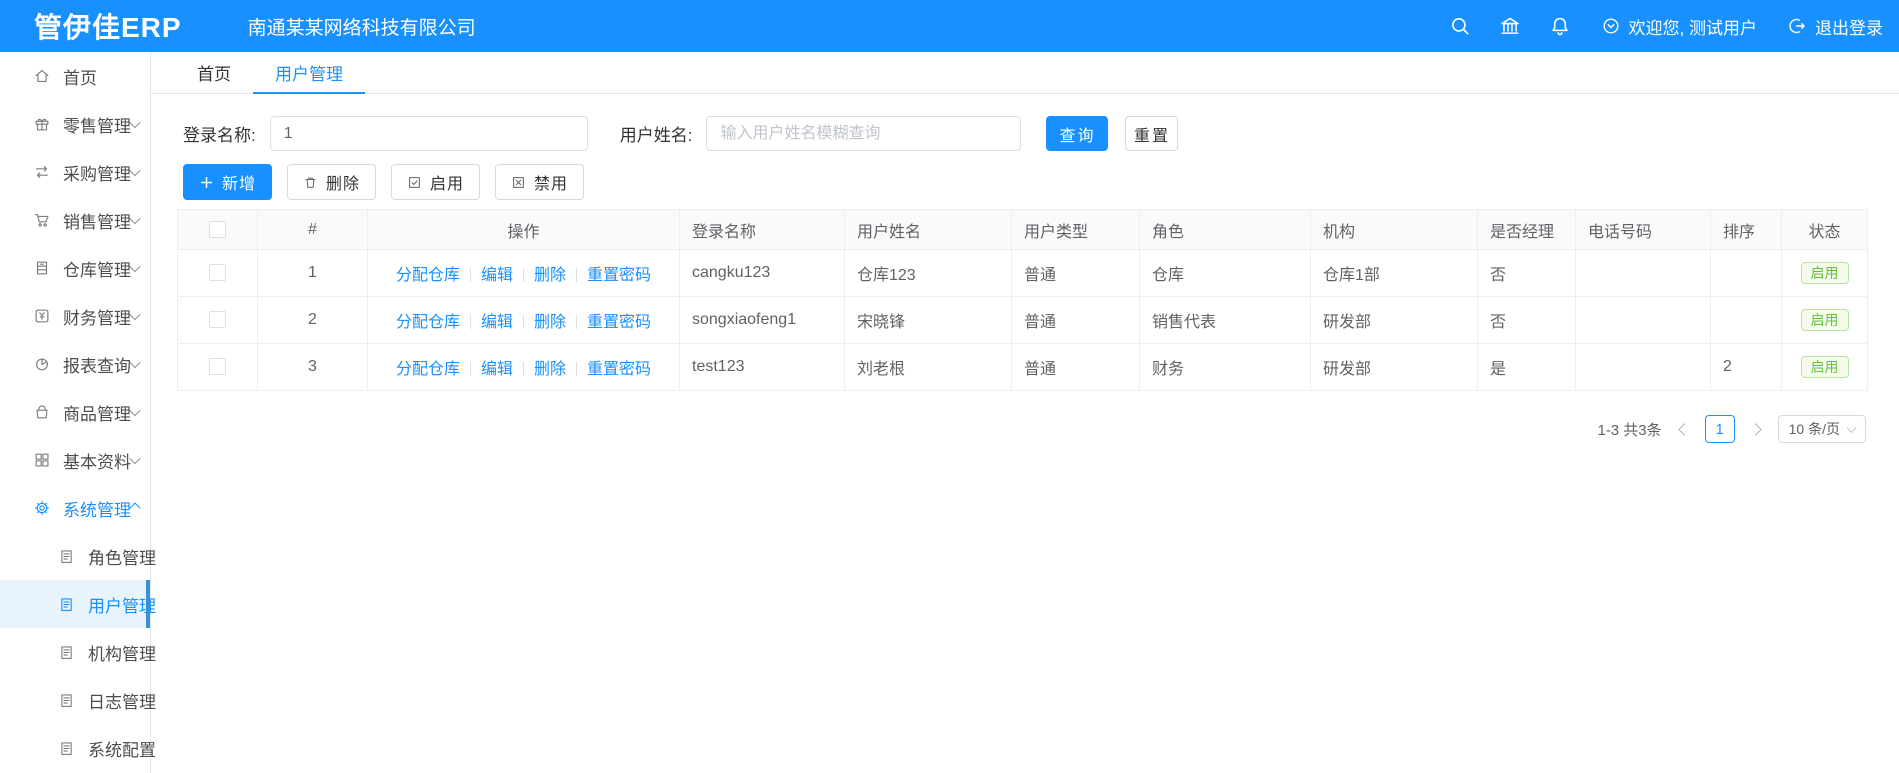 The image size is (1899, 773). Describe the element at coordinates (1755, 429) in the screenshot. I see `next-page-icon` at that location.